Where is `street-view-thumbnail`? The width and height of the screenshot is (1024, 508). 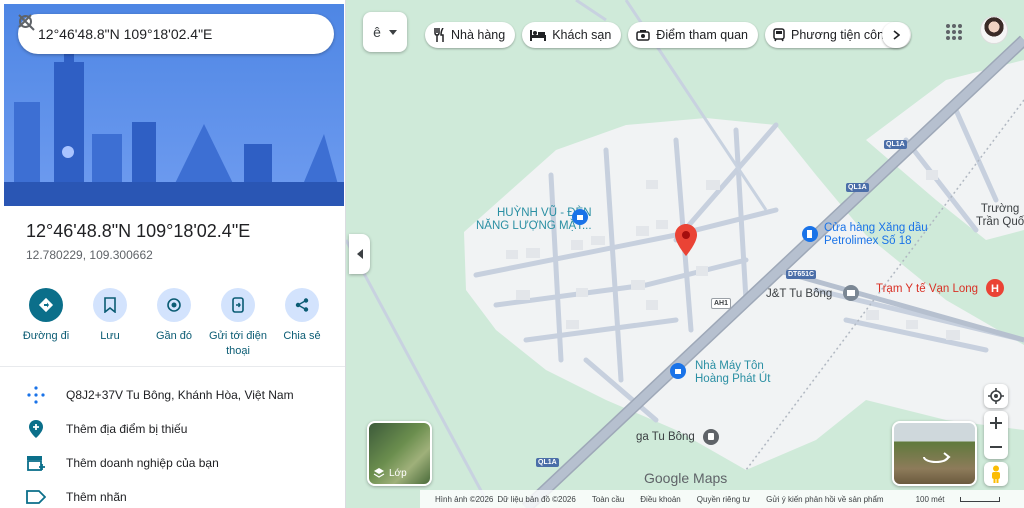 street-view-thumbnail is located at coordinates (934, 453).